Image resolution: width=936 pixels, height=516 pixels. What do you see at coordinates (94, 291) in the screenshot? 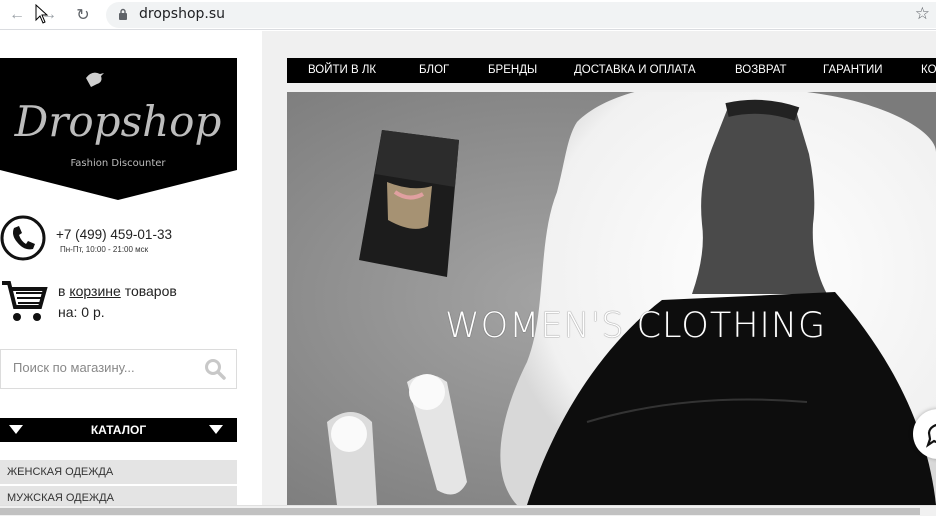
I see `cart-link: корзине` at bounding box center [94, 291].